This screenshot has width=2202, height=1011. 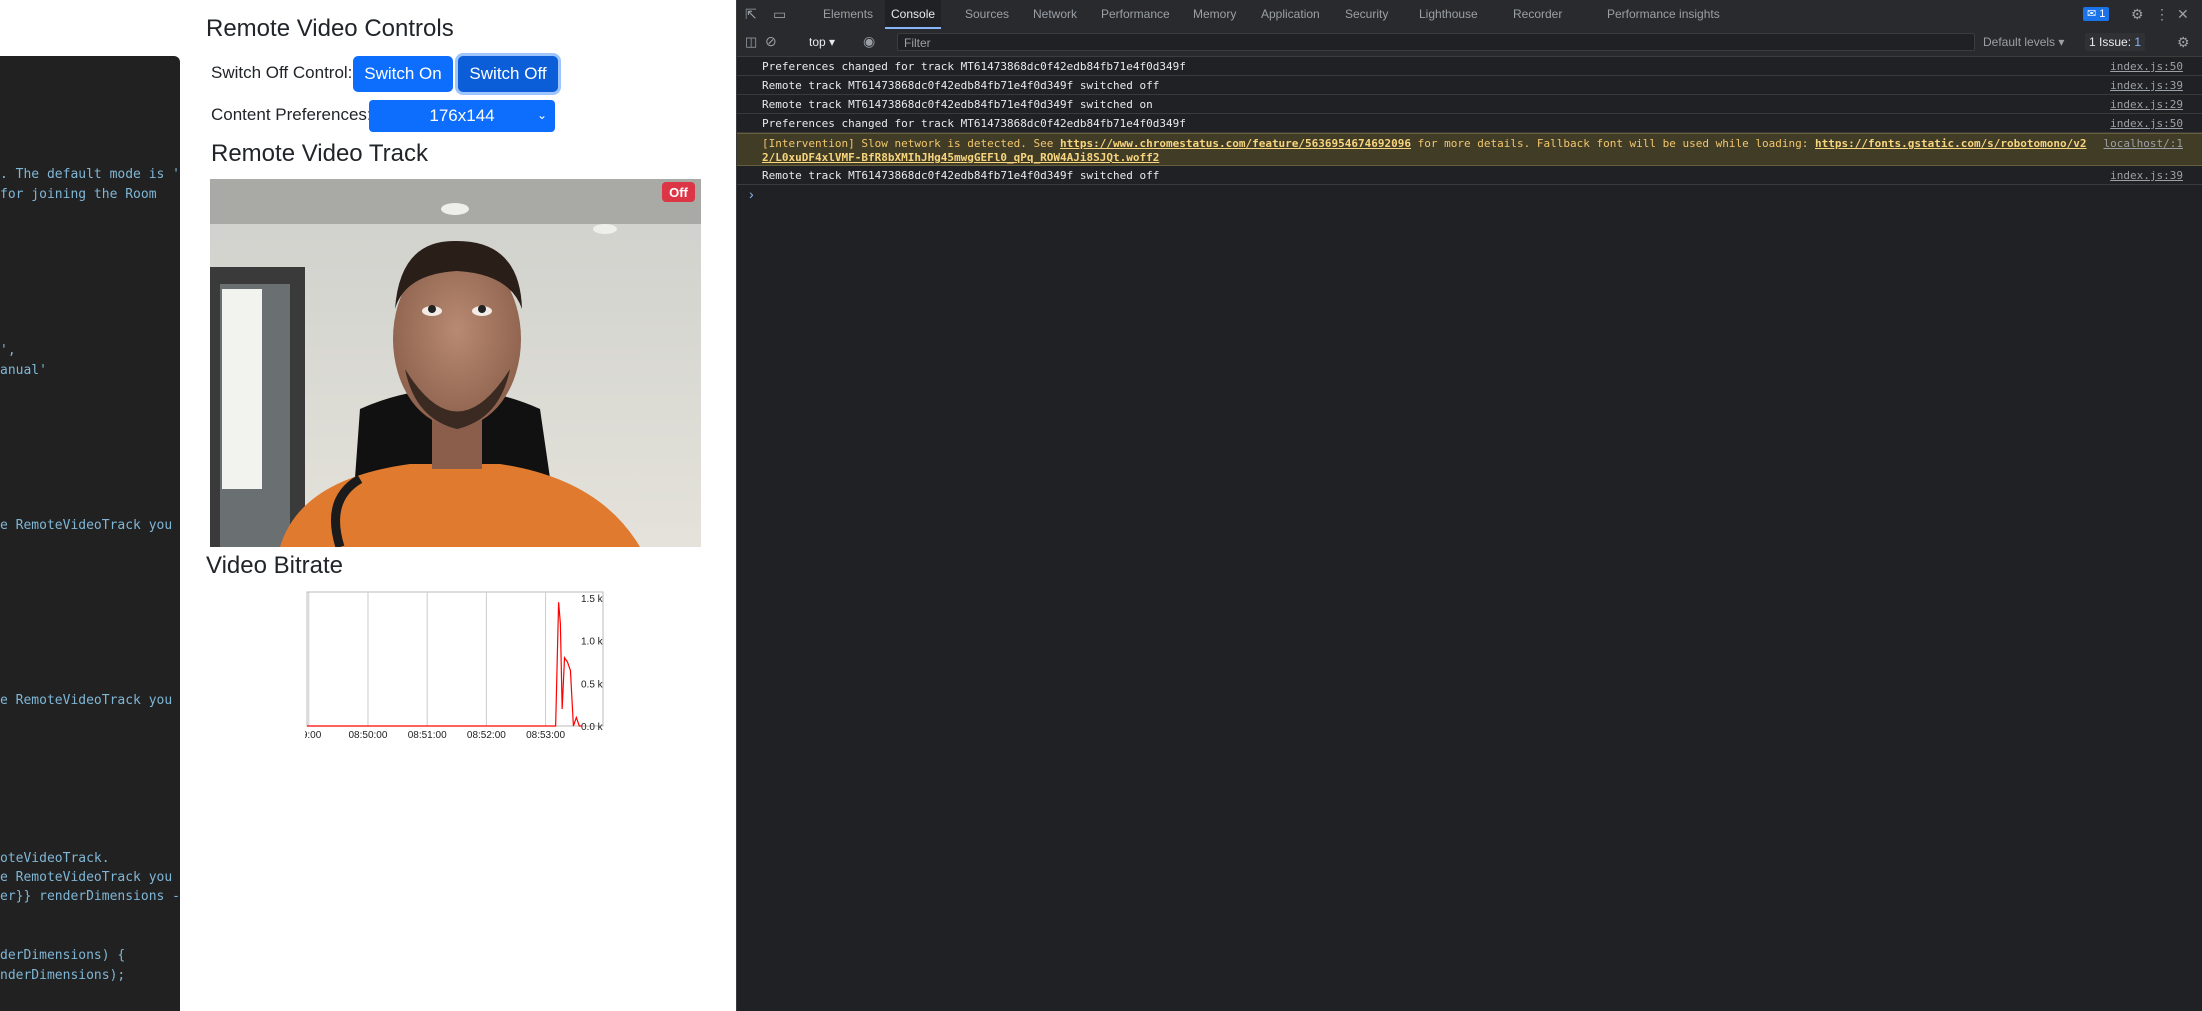 What do you see at coordinates (1537, 14) in the screenshot?
I see `tab-recorder: Recorder` at bounding box center [1537, 14].